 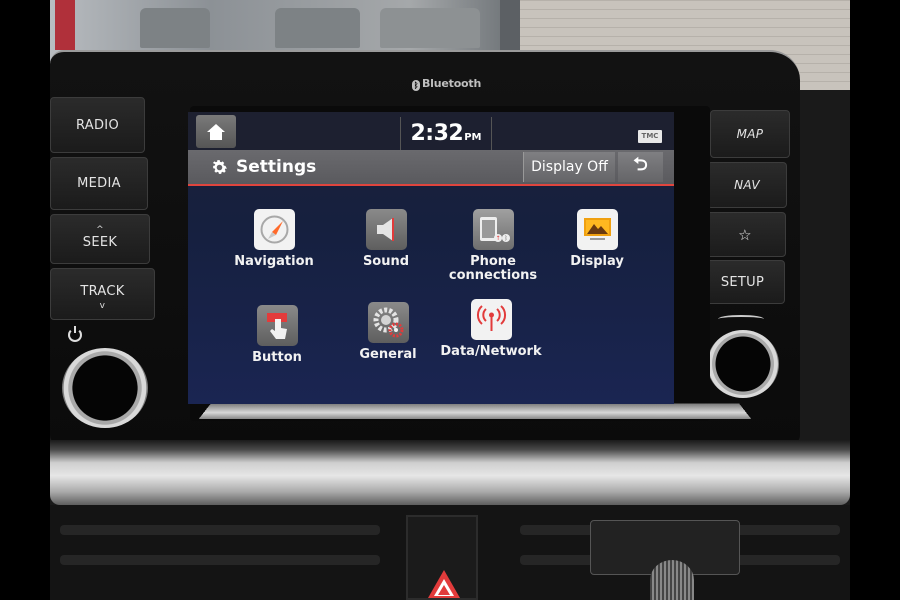 I want to click on clock-time: 2:32, so click(x=437, y=133).